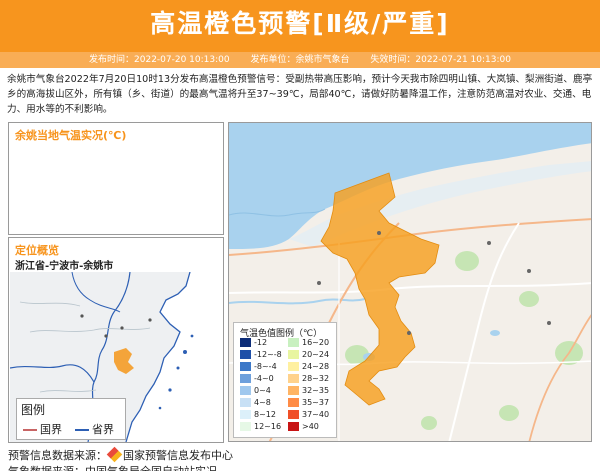 Image resolution: width=600 pixels, height=471 pixels. What do you see at coordinates (37, 250) in the screenshot?
I see `location-overview-title: 定位概览` at bounding box center [37, 250].